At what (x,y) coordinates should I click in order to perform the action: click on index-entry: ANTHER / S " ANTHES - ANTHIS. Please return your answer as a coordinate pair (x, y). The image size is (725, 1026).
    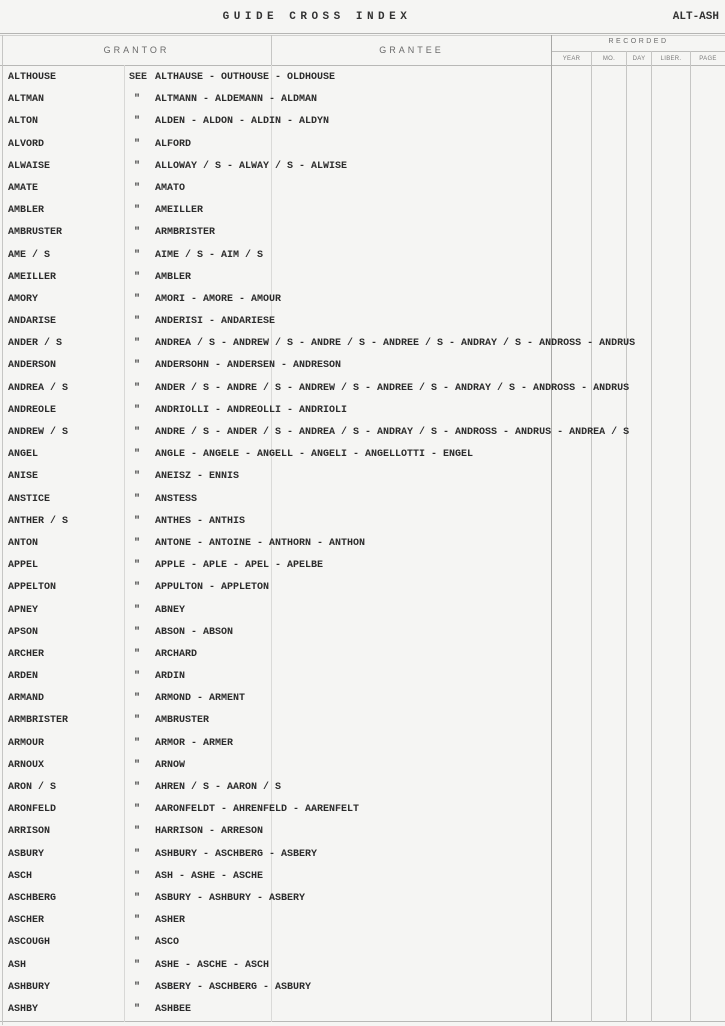
    Looking at the image, I should click on (362, 522).